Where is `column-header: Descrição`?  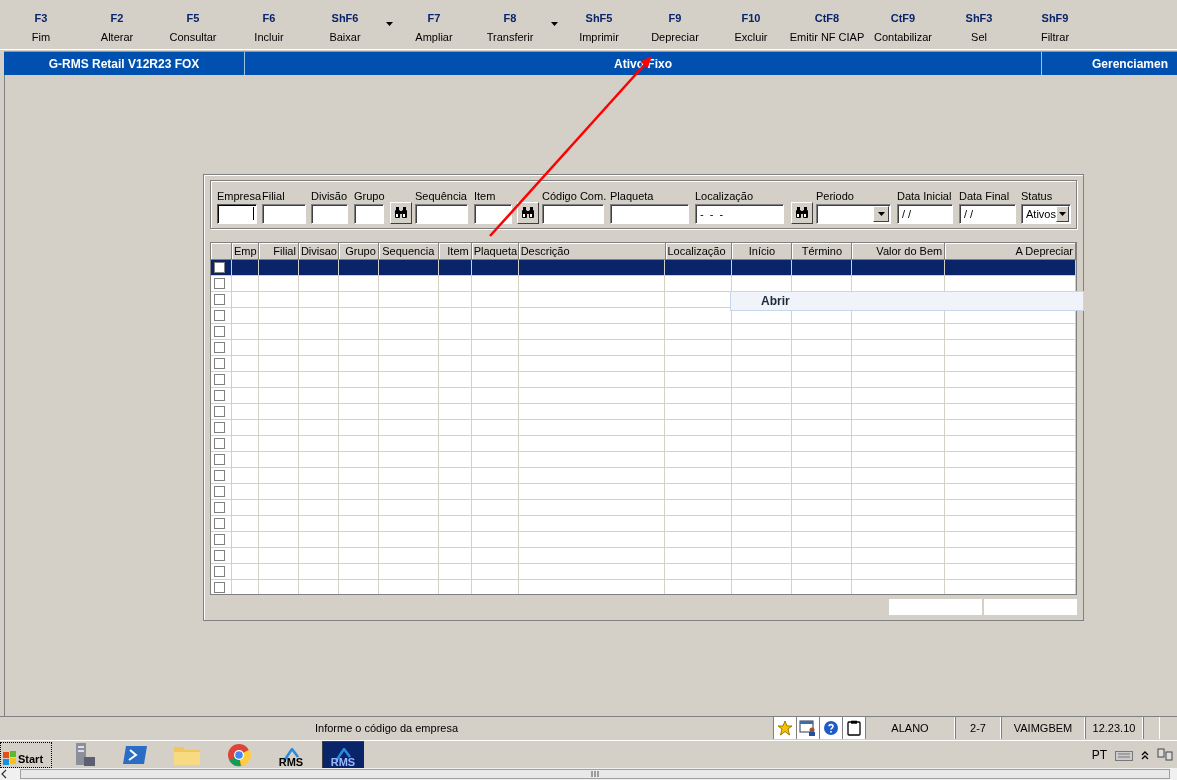 column-header: Descrição is located at coordinates (592, 250).